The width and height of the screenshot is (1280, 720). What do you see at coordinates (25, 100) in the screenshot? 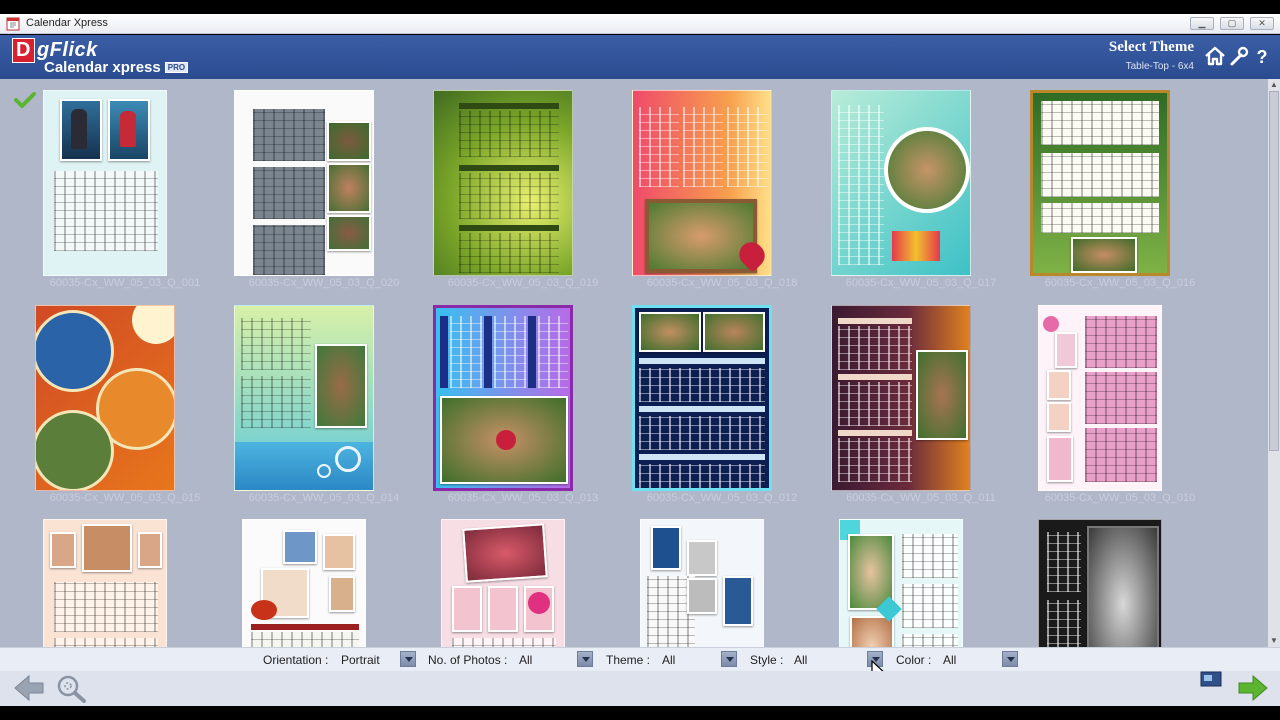
I see `selected-check-icon` at bounding box center [25, 100].